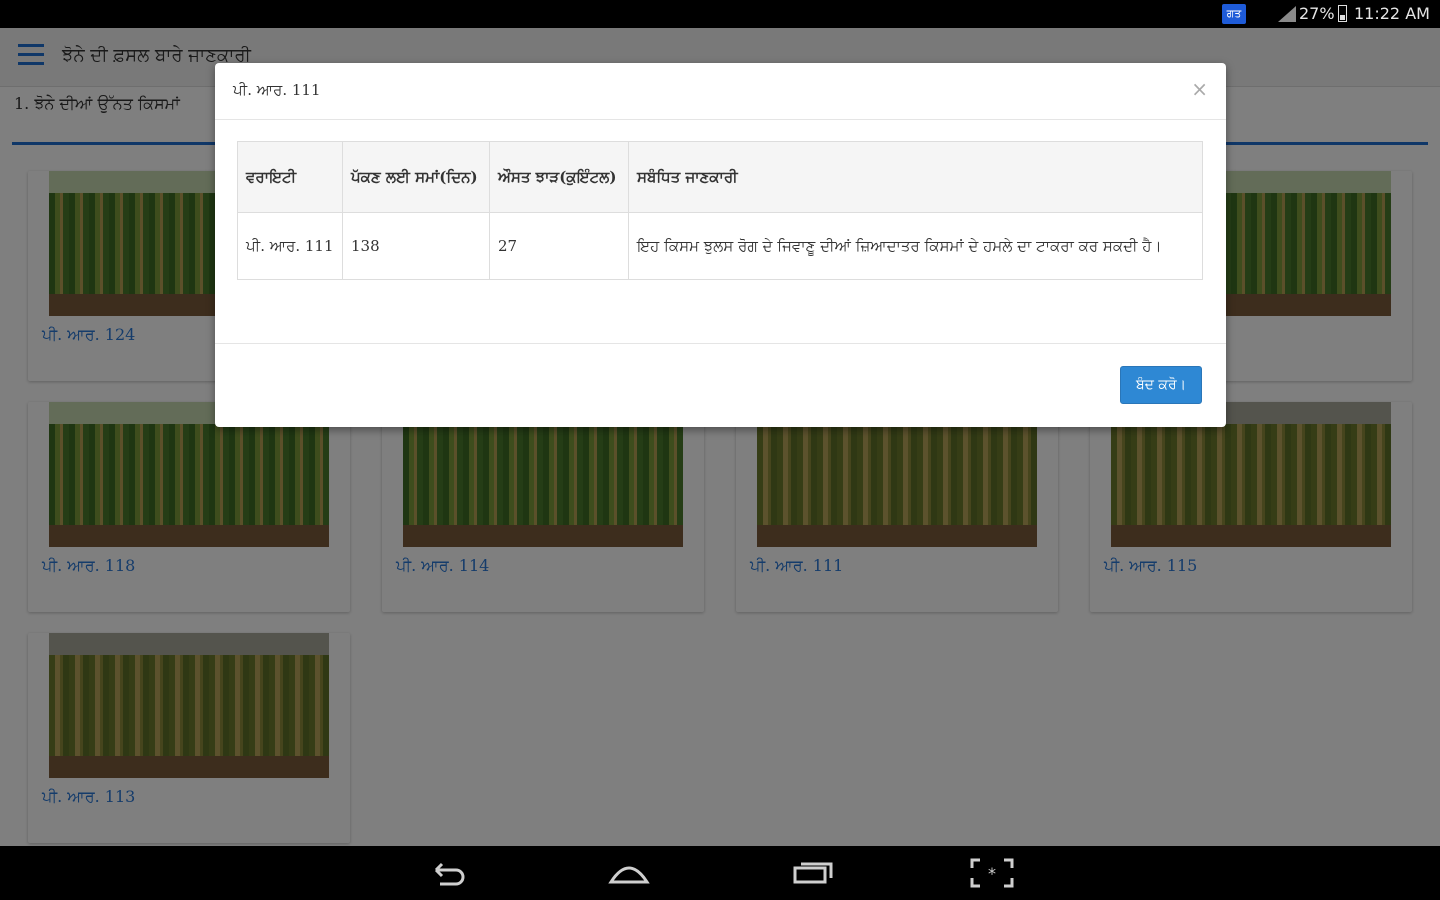 This screenshot has width=1440, height=900. What do you see at coordinates (290, 177) in the screenshot?
I see `column-header-variety: ਵਰਾਇਟੀ` at bounding box center [290, 177].